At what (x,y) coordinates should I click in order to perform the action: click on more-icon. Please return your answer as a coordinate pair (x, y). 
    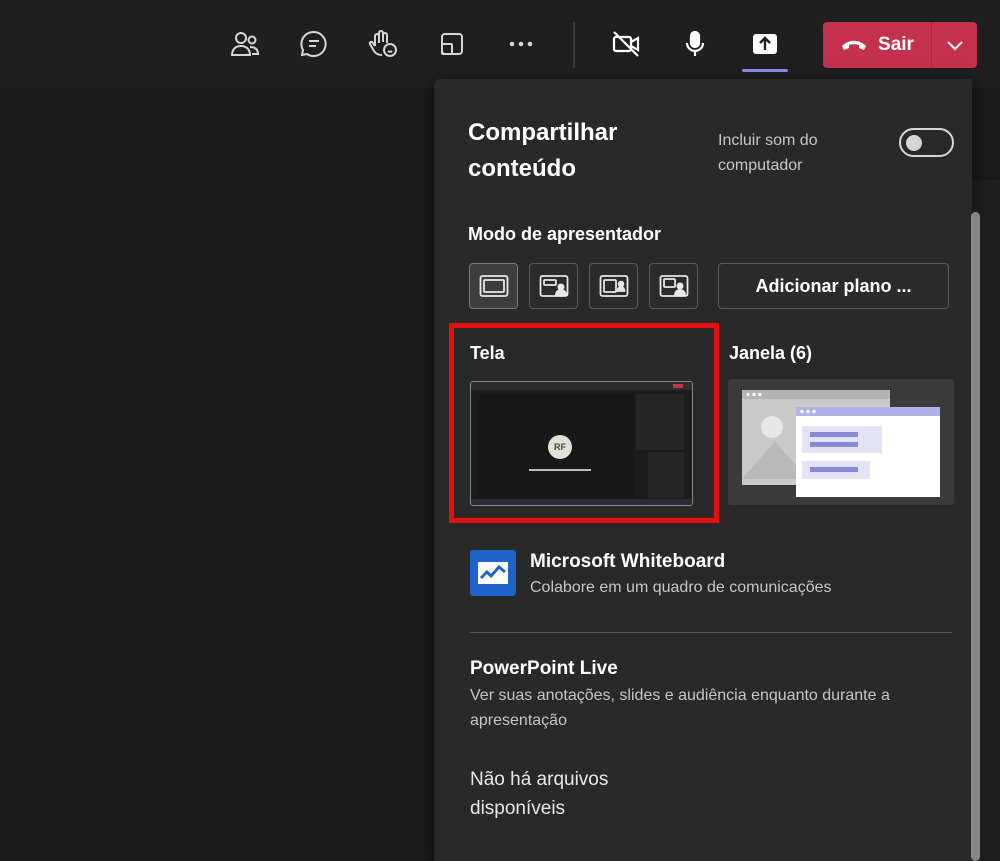
    Looking at the image, I should click on (521, 44).